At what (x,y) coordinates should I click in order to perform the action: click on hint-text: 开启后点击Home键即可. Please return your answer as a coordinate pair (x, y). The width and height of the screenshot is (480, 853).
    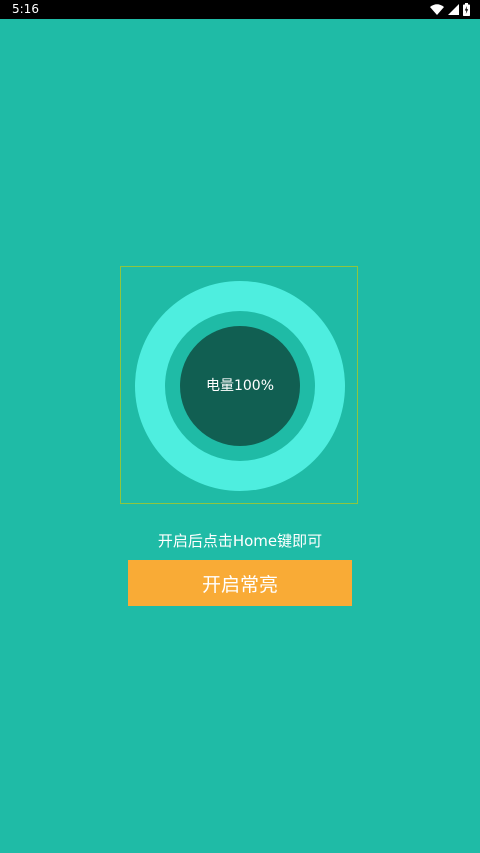
    Looking at the image, I should click on (240, 541).